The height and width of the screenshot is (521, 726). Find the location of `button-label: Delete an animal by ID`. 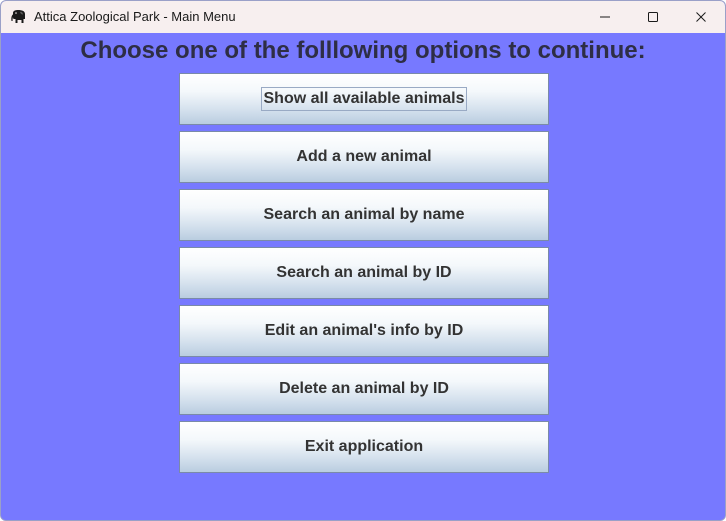

button-label: Delete an animal by ID is located at coordinates (364, 388).